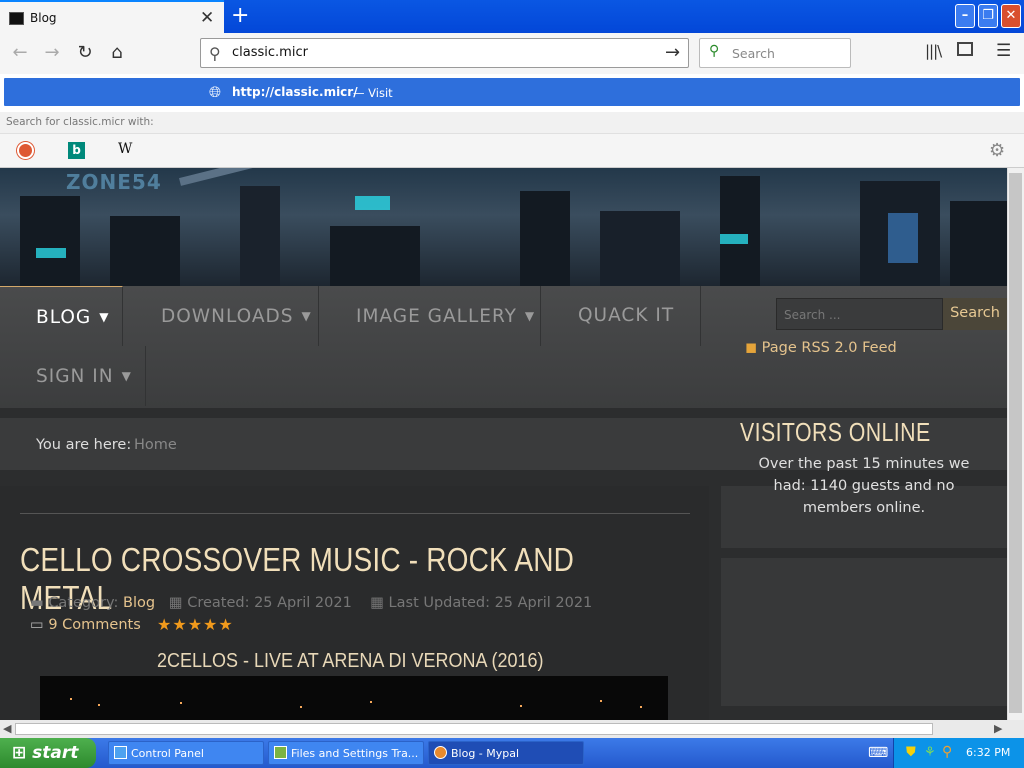  I want to click on search-placeholder: Search, so click(753, 53).